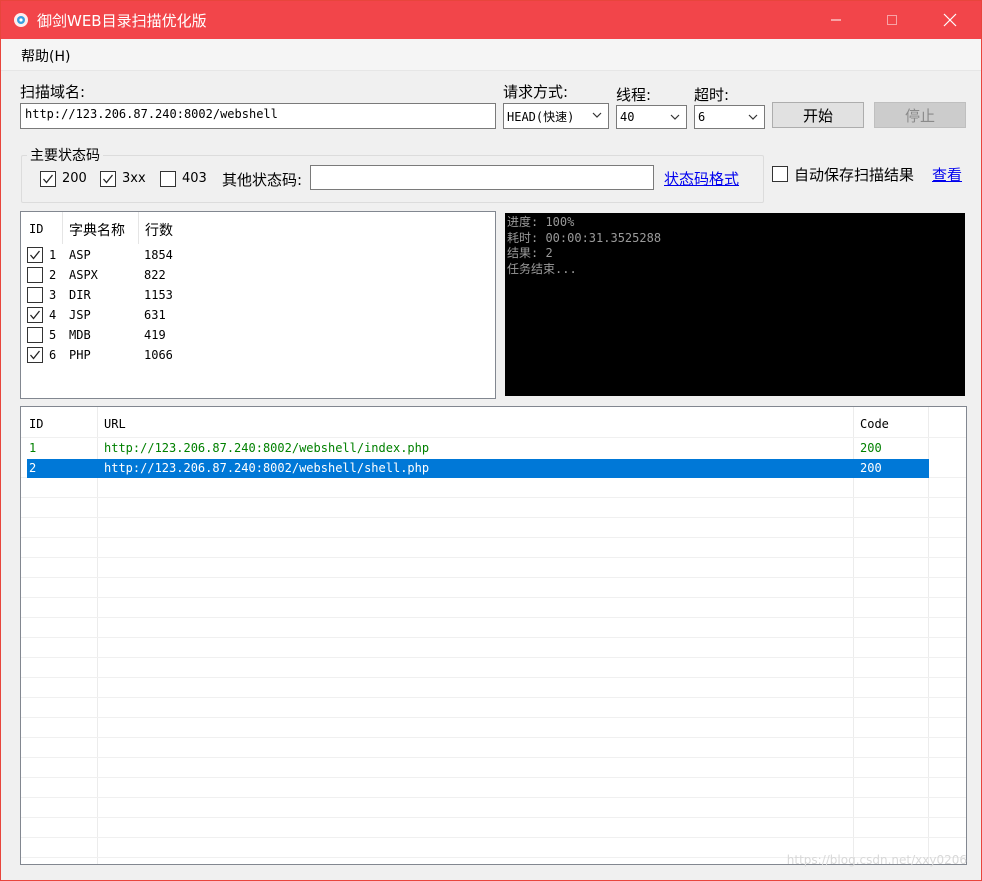  What do you see at coordinates (258, 116) in the screenshot?
I see `domain-input: http://123.206.87.240:8002/webshell` at bounding box center [258, 116].